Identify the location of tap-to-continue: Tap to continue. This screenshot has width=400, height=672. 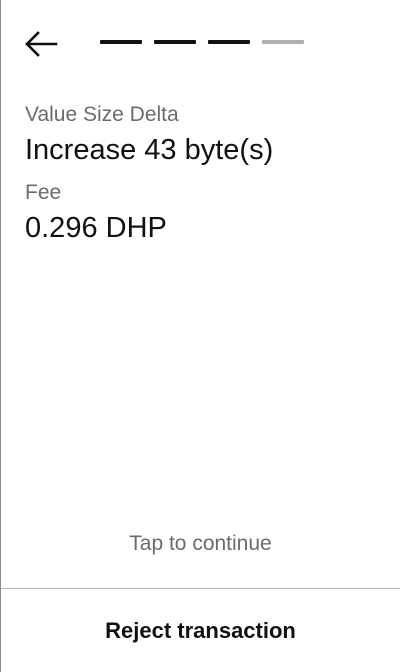
(200, 544).